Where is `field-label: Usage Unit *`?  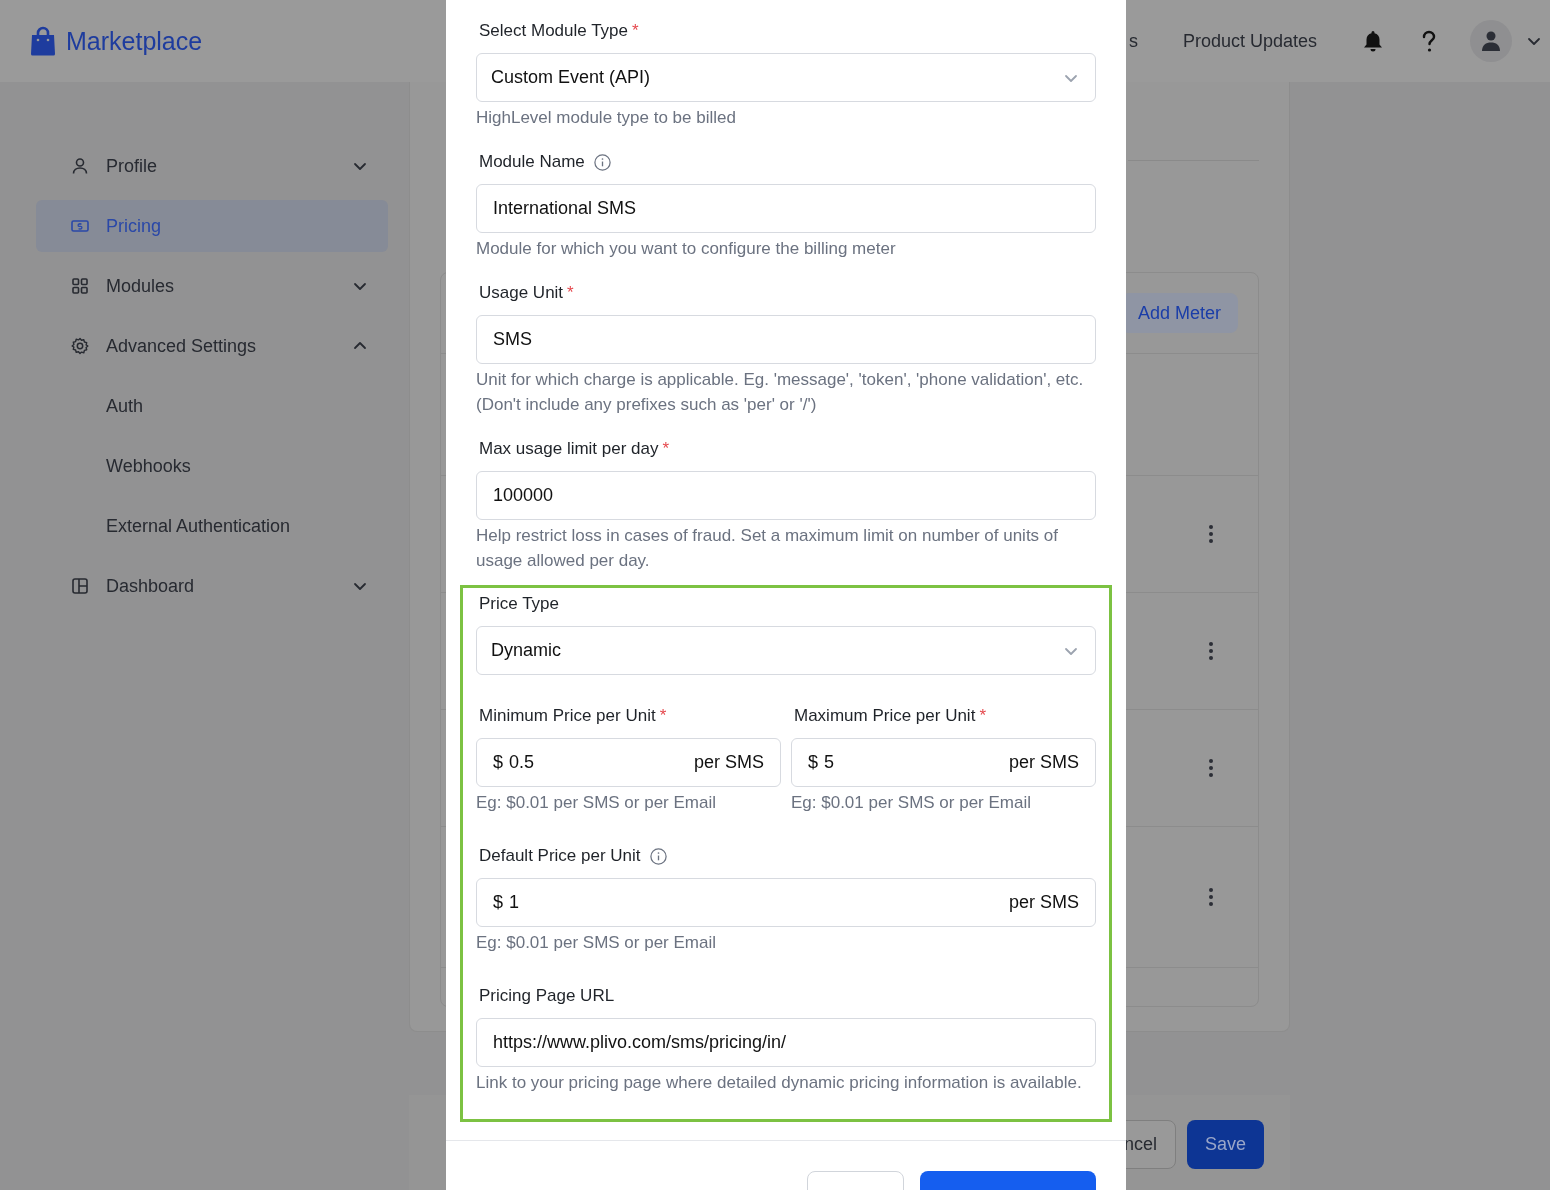 field-label: Usage Unit * is located at coordinates (526, 293).